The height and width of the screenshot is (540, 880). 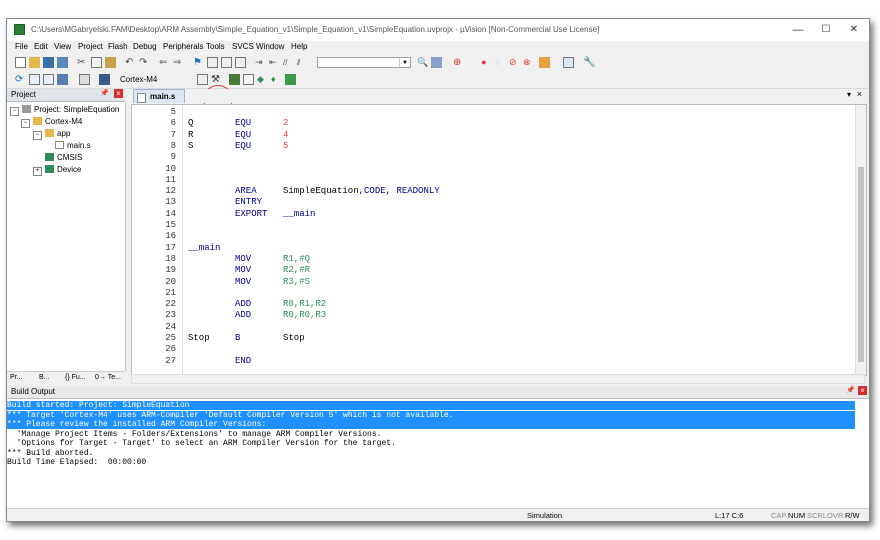 What do you see at coordinates (226, 62) in the screenshot?
I see `next-bookmark-icon` at bounding box center [226, 62].